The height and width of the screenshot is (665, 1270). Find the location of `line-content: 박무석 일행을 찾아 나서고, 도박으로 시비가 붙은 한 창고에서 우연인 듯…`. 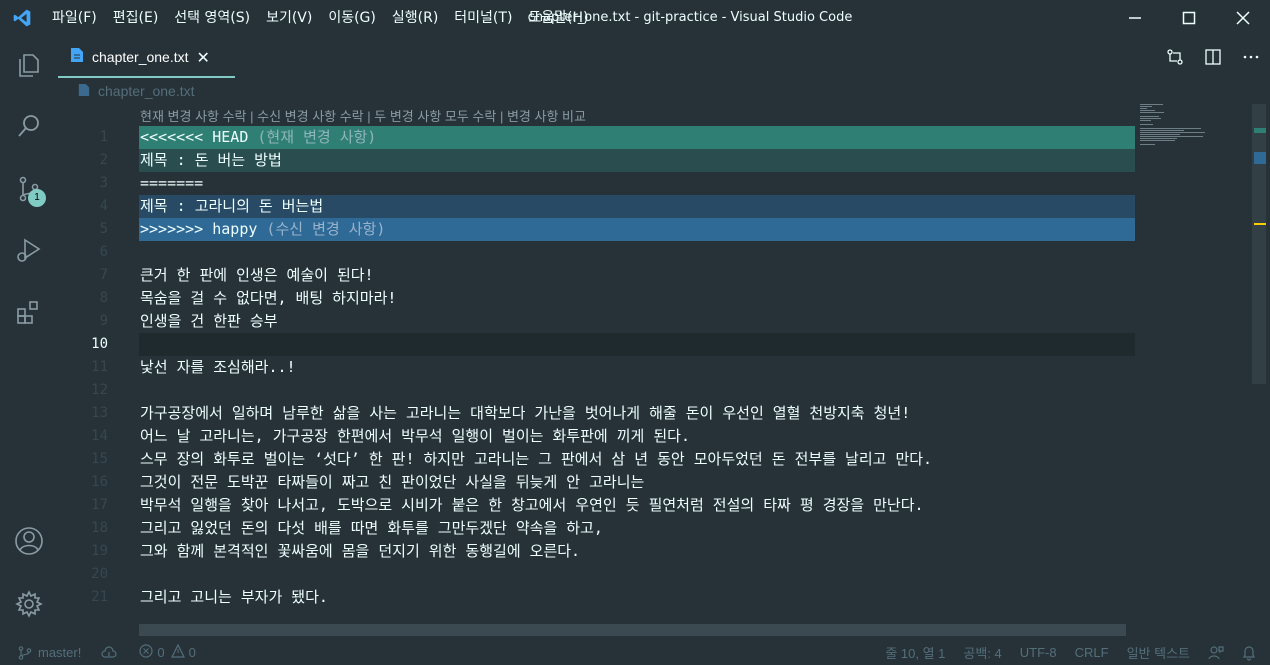

line-content: 박무석 일행을 찾아 나서고, 도박으로 시비가 붙은 한 창고에서 우연인 듯… is located at coordinates (532, 505).